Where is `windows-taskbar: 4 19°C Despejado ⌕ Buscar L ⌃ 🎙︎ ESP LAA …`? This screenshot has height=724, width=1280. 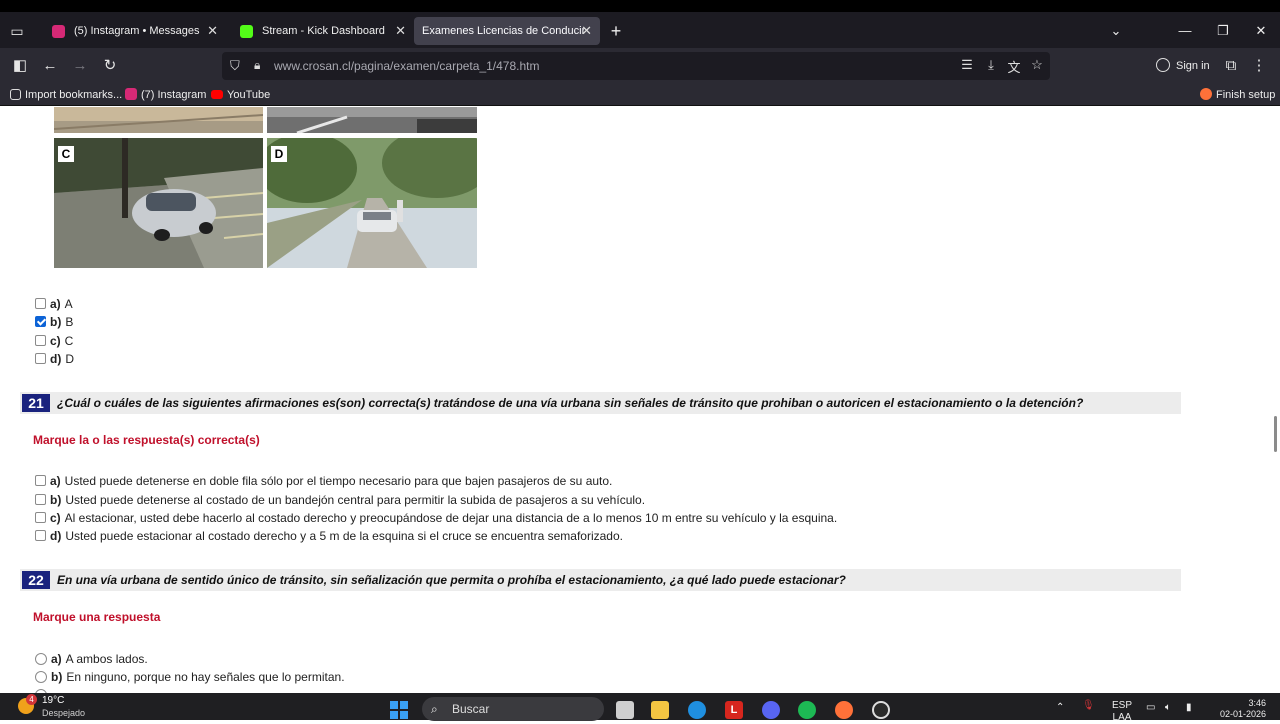
windows-taskbar: 4 19°C Despejado ⌕ Buscar L ⌃ 🎙︎ ESP LAA … is located at coordinates (640, 708).